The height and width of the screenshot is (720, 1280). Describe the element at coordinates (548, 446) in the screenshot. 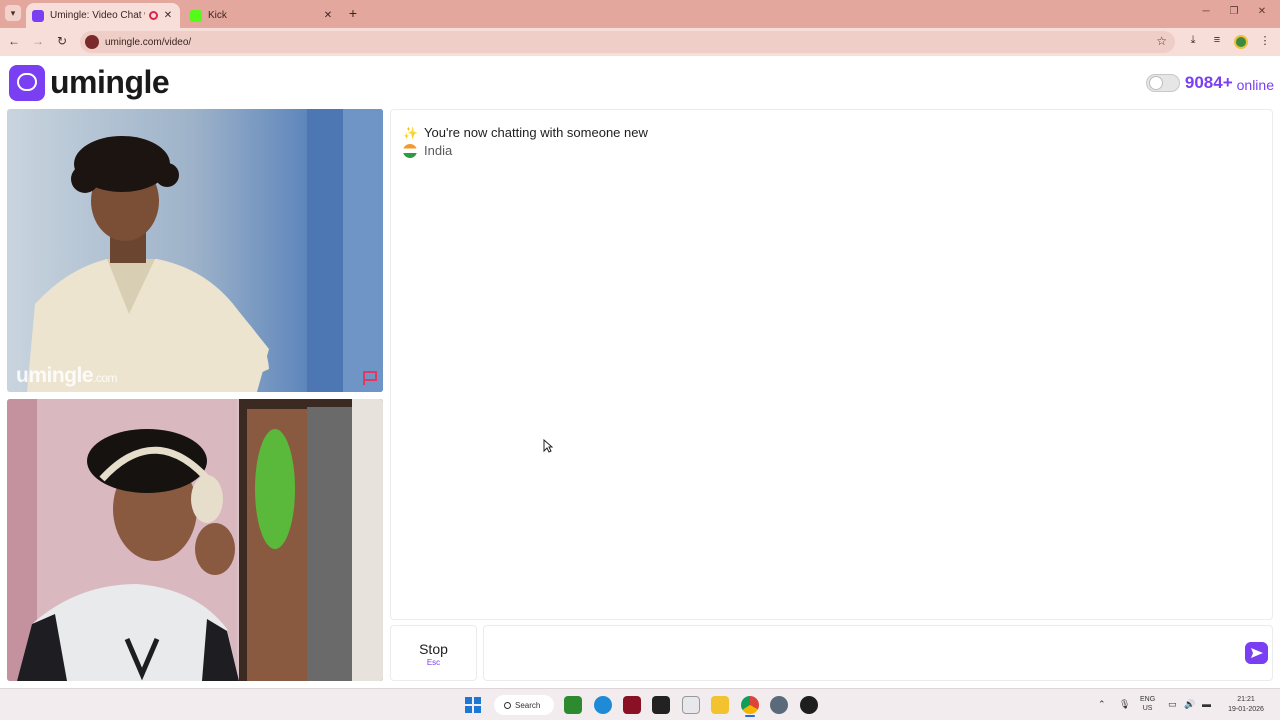

I see `mouse-cursor-icon` at that location.